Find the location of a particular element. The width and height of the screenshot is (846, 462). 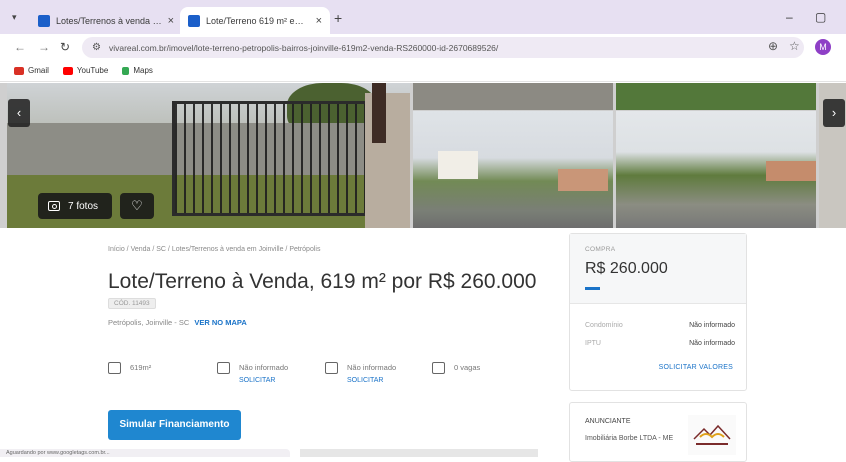

advertiser-label: ANUNCIANTE is located at coordinates (608, 421).